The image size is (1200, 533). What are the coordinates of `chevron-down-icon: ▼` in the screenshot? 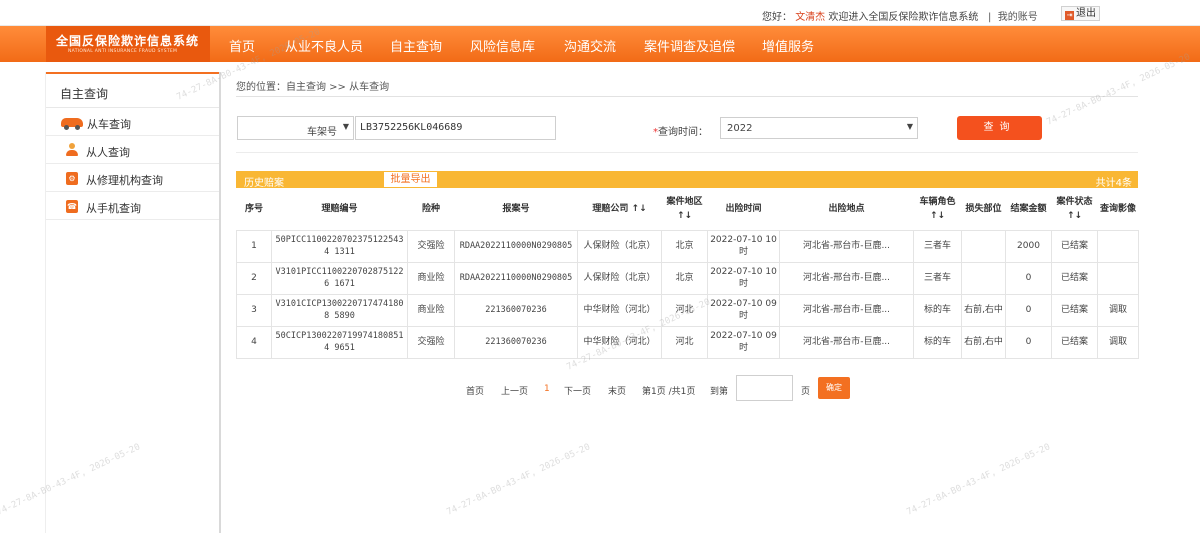 It's located at (909, 126).